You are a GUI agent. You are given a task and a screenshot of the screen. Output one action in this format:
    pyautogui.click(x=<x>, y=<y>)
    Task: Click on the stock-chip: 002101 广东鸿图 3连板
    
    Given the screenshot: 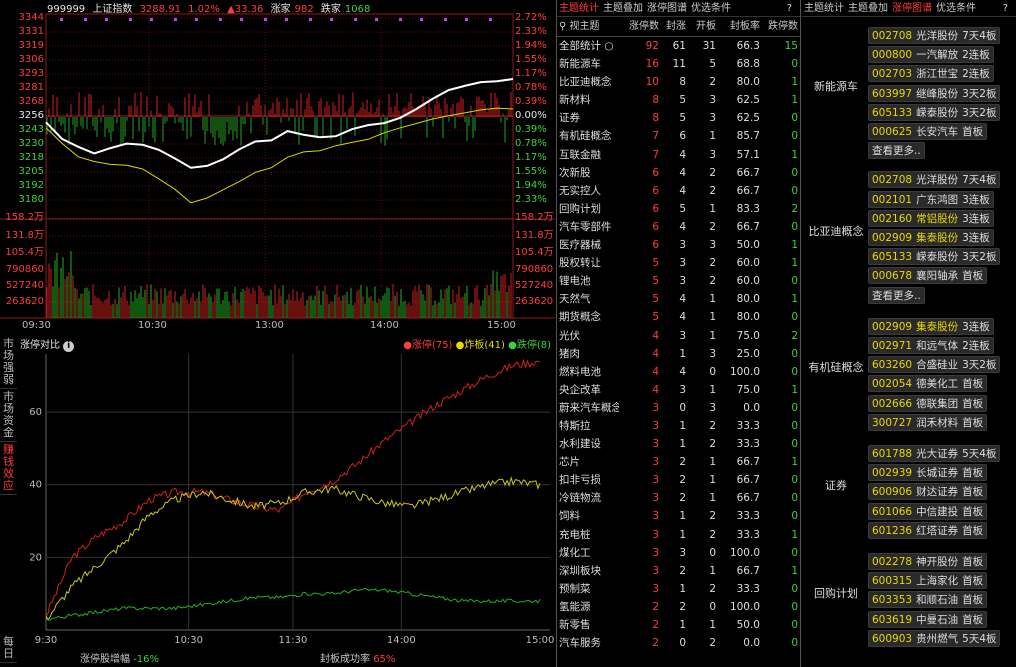 What is the action you would take?
    pyautogui.click(x=931, y=199)
    